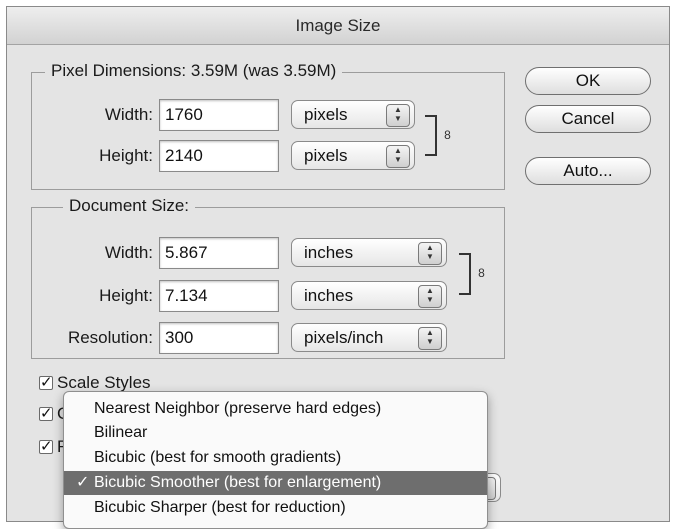  What do you see at coordinates (218, 457) in the screenshot?
I see `menu-item-label: Bicubic (best for smooth gradients)` at bounding box center [218, 457].